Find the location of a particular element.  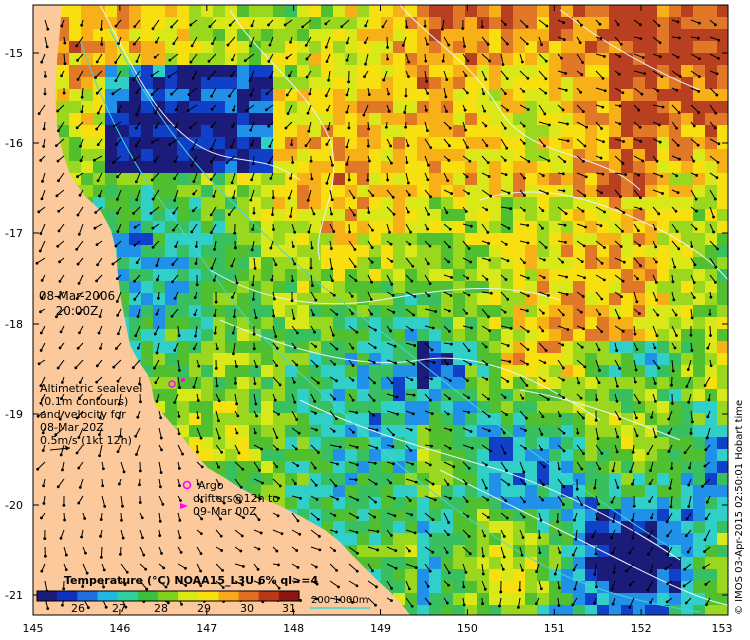

y-tick-label: -18 is located at coordinates (14, 324).